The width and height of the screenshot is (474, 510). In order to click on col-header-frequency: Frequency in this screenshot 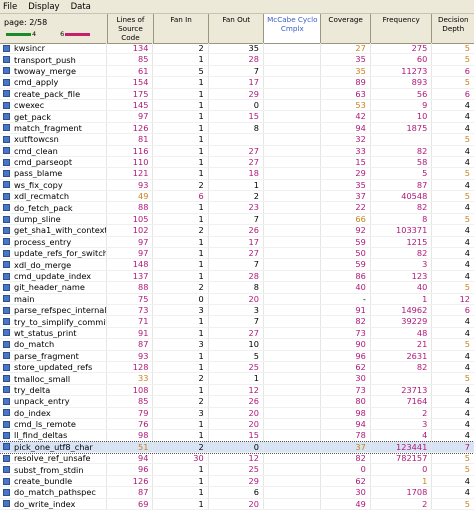, I will do `click(400, 28)`.